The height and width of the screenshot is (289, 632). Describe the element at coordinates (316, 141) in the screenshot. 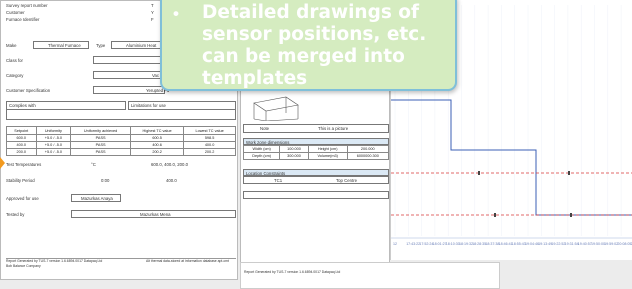

I see `work-zone-title: Work zone dimensions` at that location.